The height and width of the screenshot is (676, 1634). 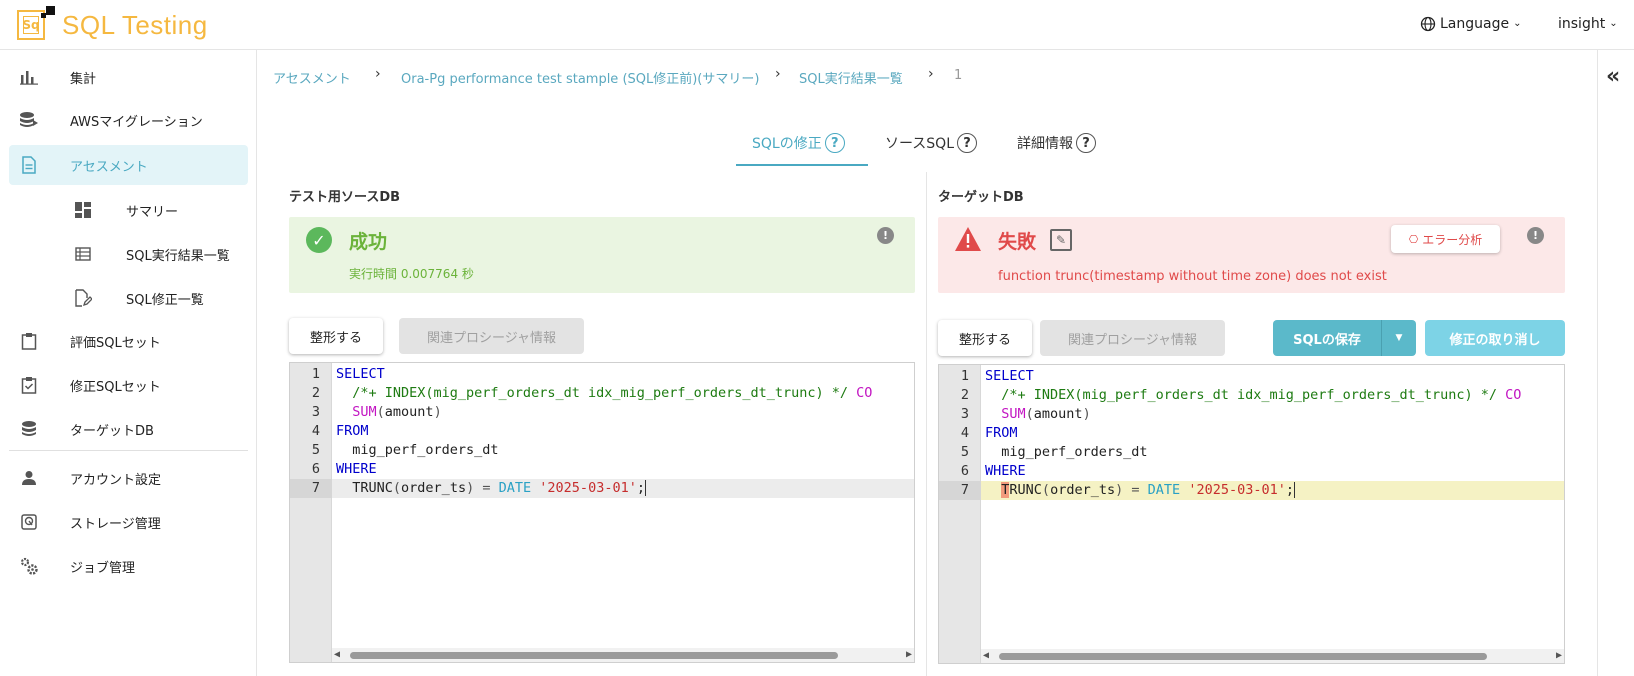 I want to click on sidebar-item-label: サマリー, so click(x=152, y=212).